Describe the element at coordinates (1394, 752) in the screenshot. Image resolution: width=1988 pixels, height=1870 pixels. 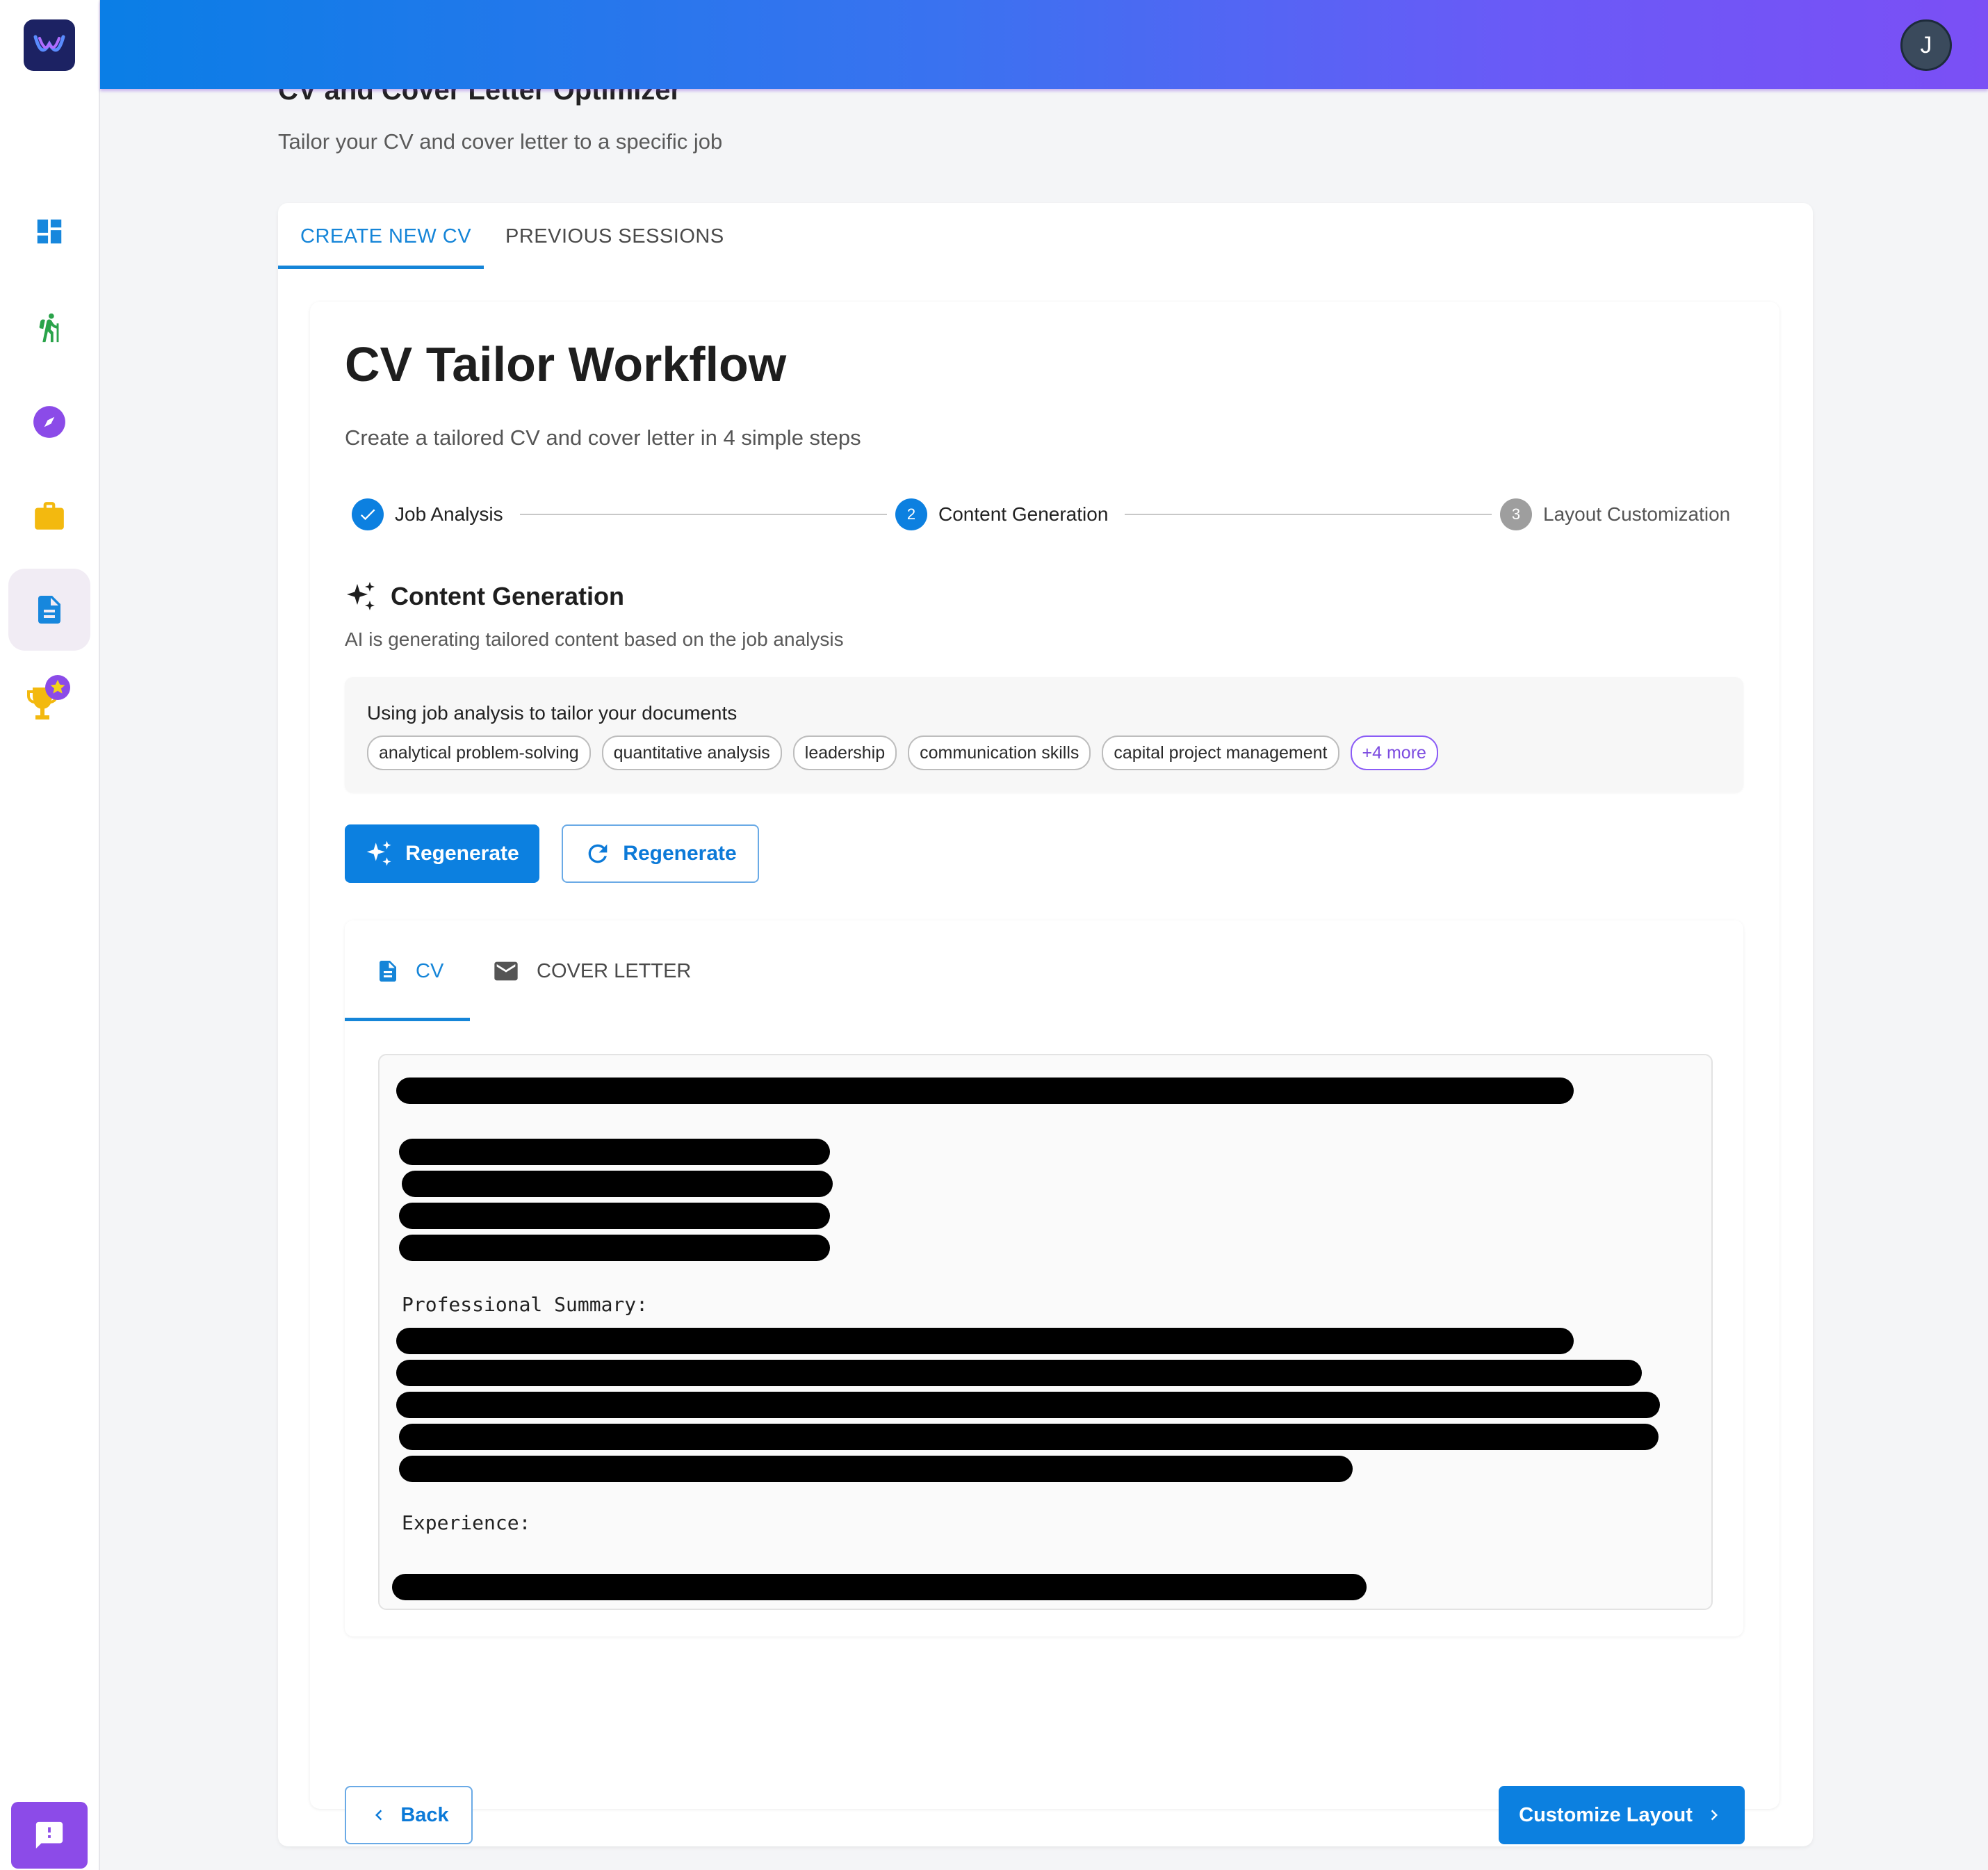
I see `more-keywords-chip: +4 more` at that location.